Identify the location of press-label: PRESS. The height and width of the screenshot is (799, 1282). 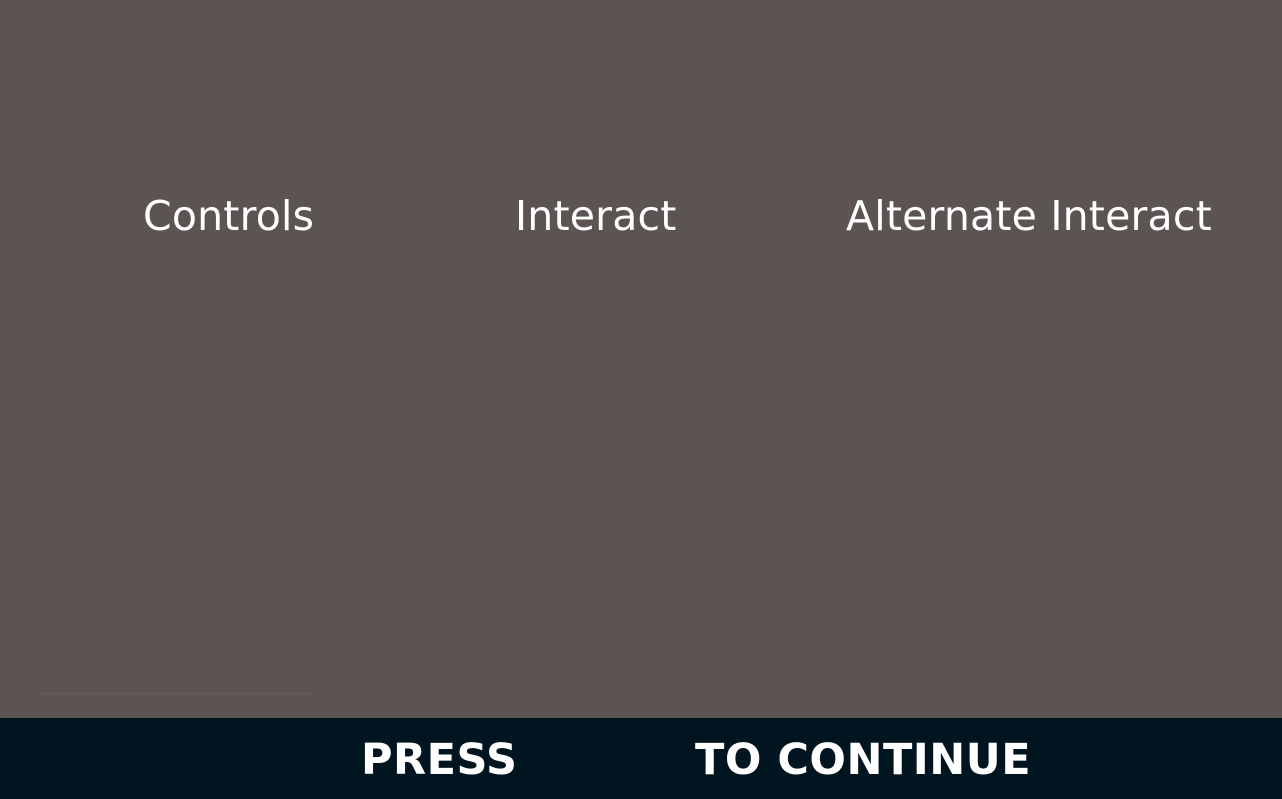
(439, 760).